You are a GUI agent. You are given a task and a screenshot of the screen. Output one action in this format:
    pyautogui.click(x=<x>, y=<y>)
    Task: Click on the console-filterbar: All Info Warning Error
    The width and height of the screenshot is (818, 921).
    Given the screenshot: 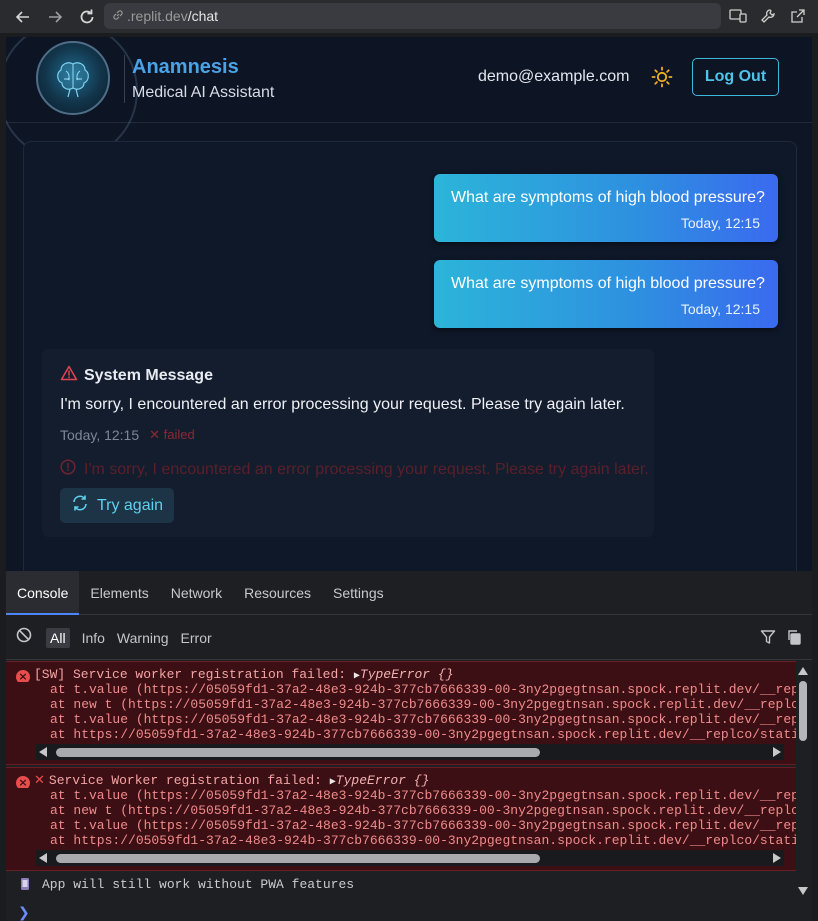 What is the action you would take?
    pyautogui.click(x=409, y=638)
    